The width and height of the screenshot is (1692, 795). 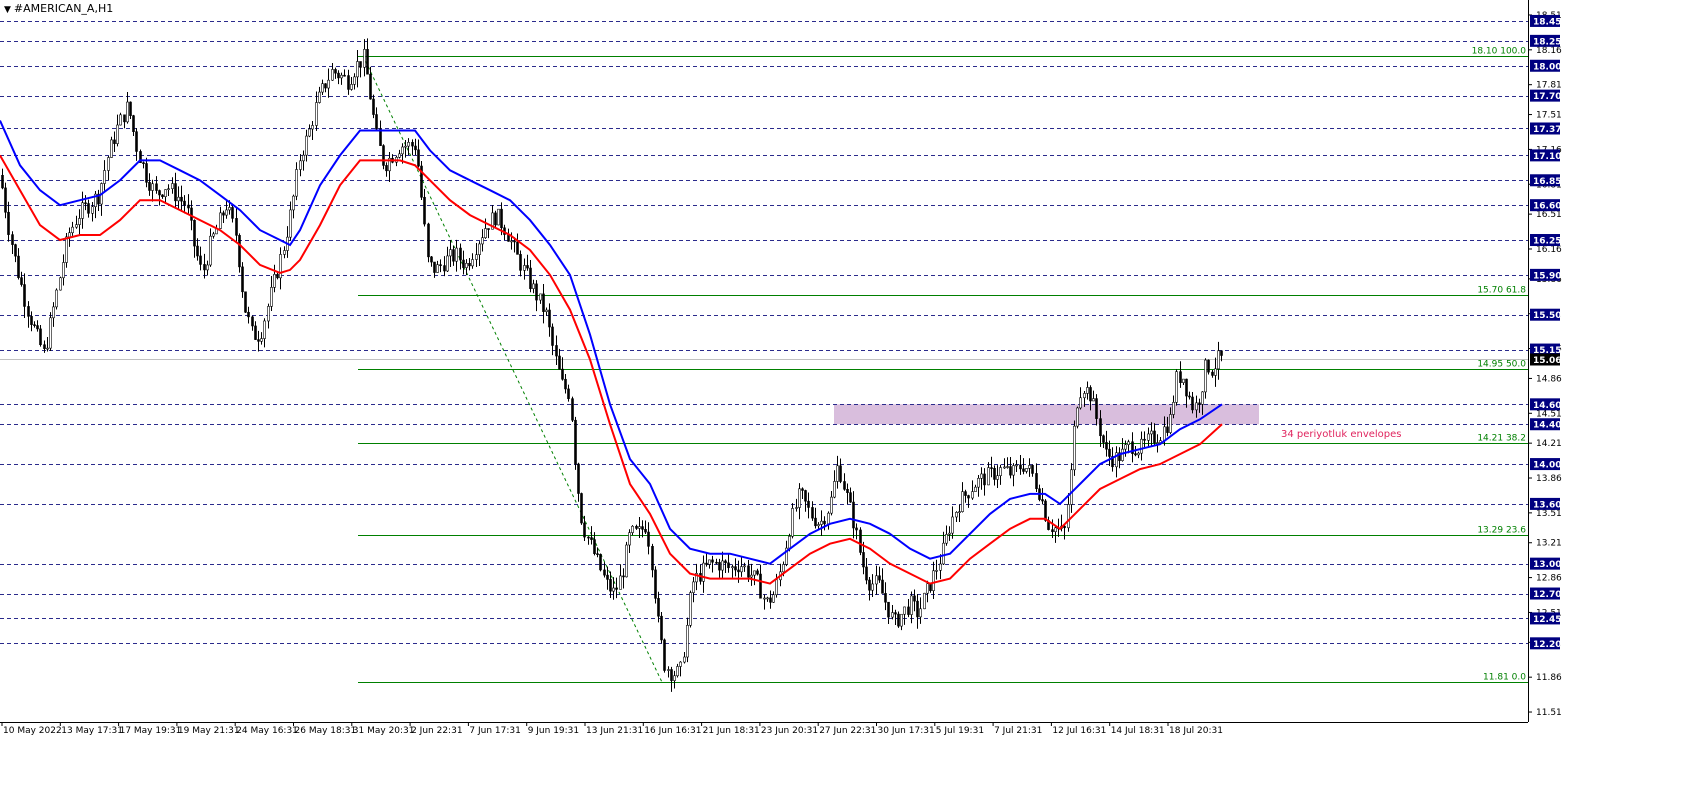 What do you see at coordinates (1547, 182) in the screenshot?
I see `level-tag-label: 16.85` at bounding box center [1547, 182].